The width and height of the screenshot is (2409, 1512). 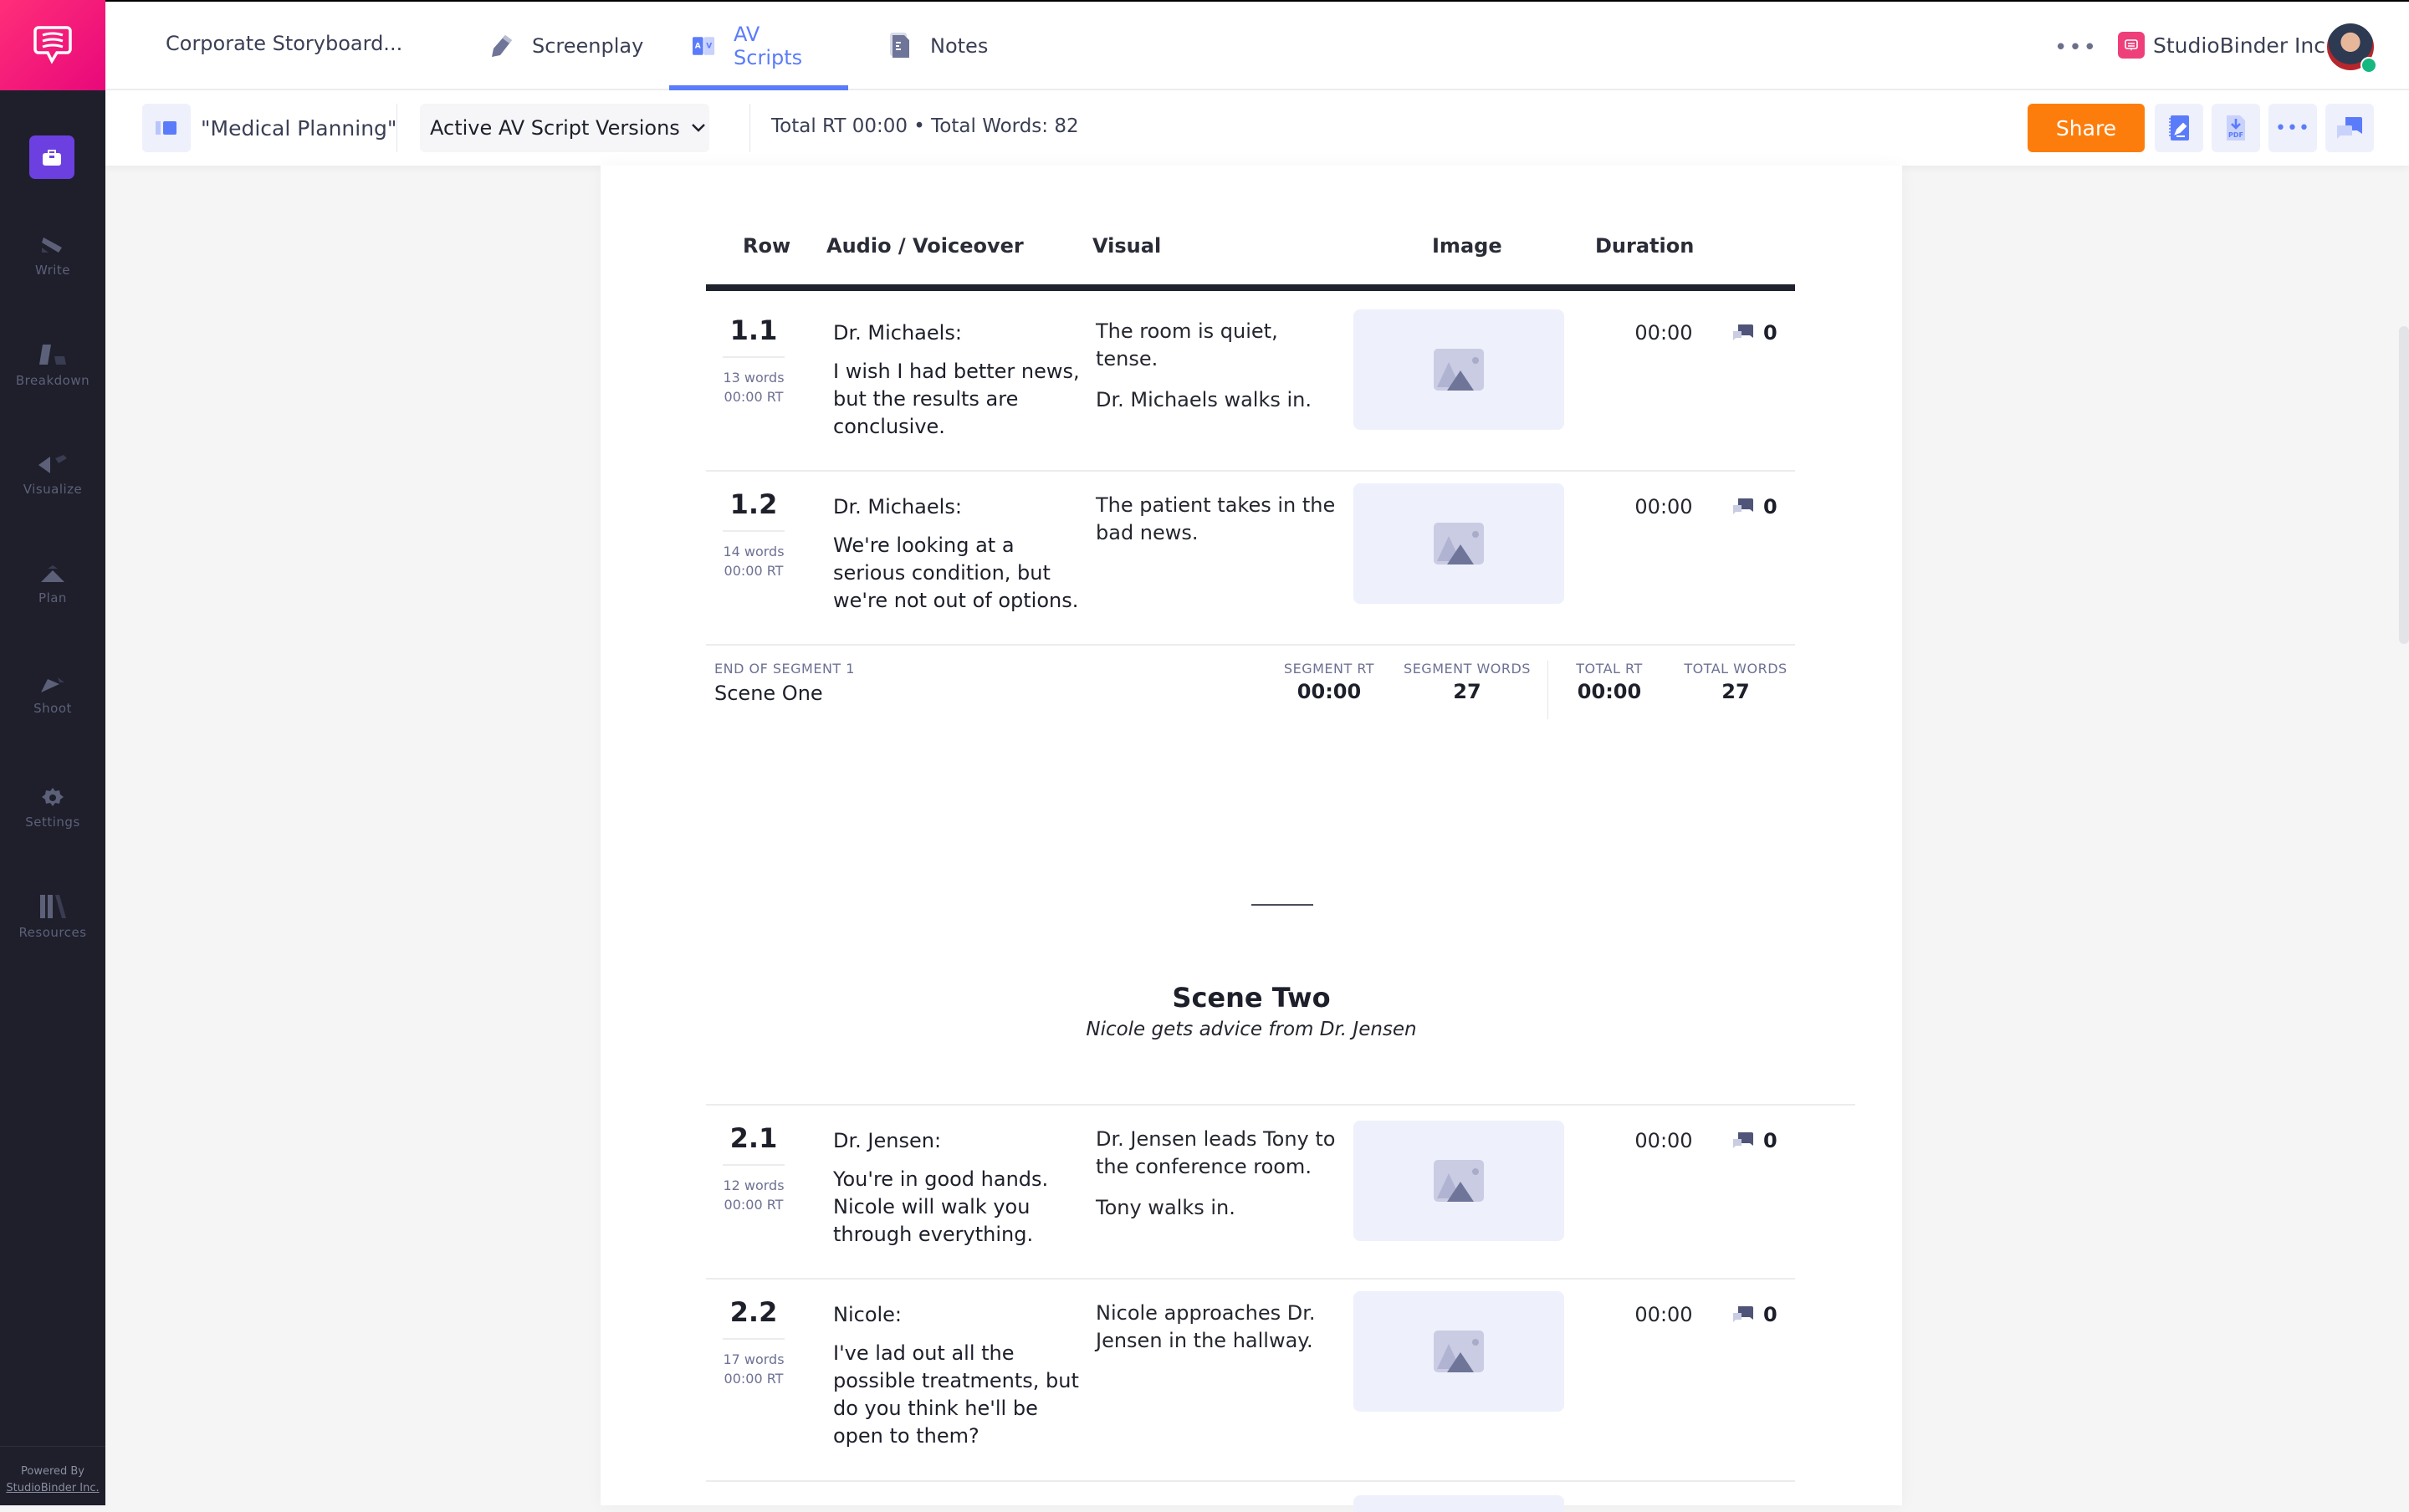 I want to click on row-number: 1.2, so click(x=753, y=504).